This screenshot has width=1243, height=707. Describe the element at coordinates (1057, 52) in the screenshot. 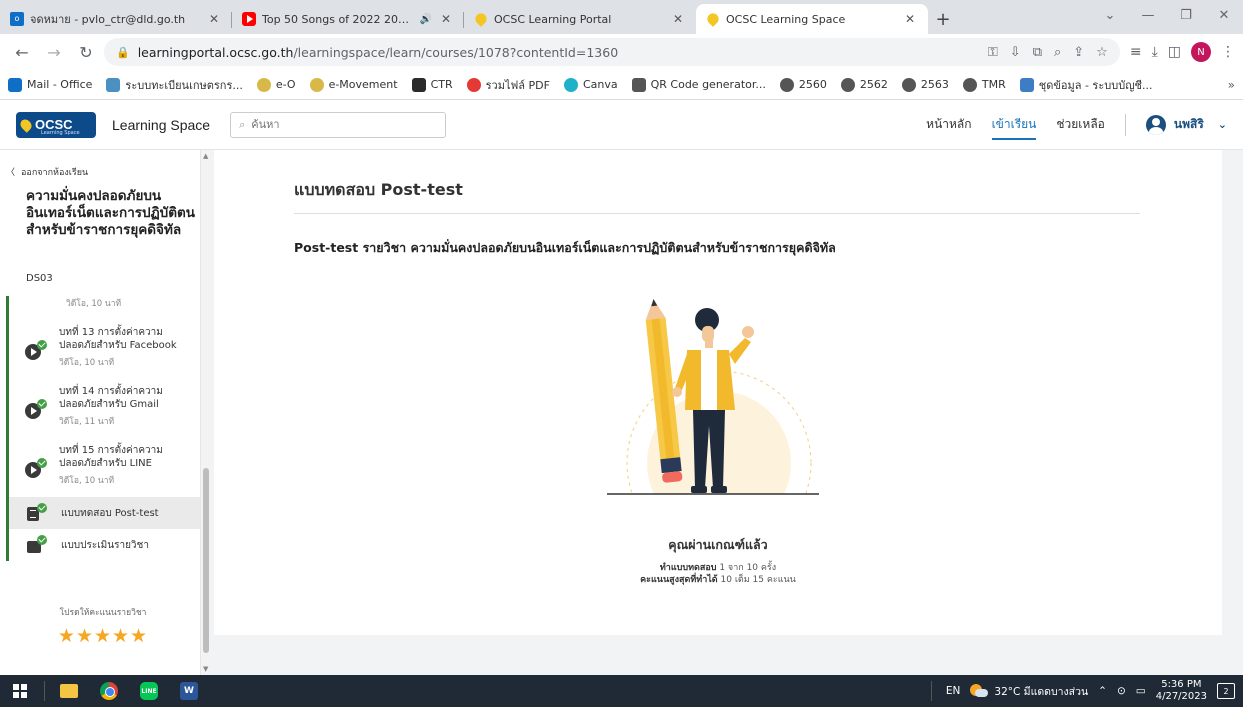

I see `zoom-icon: ⌕` at that location.